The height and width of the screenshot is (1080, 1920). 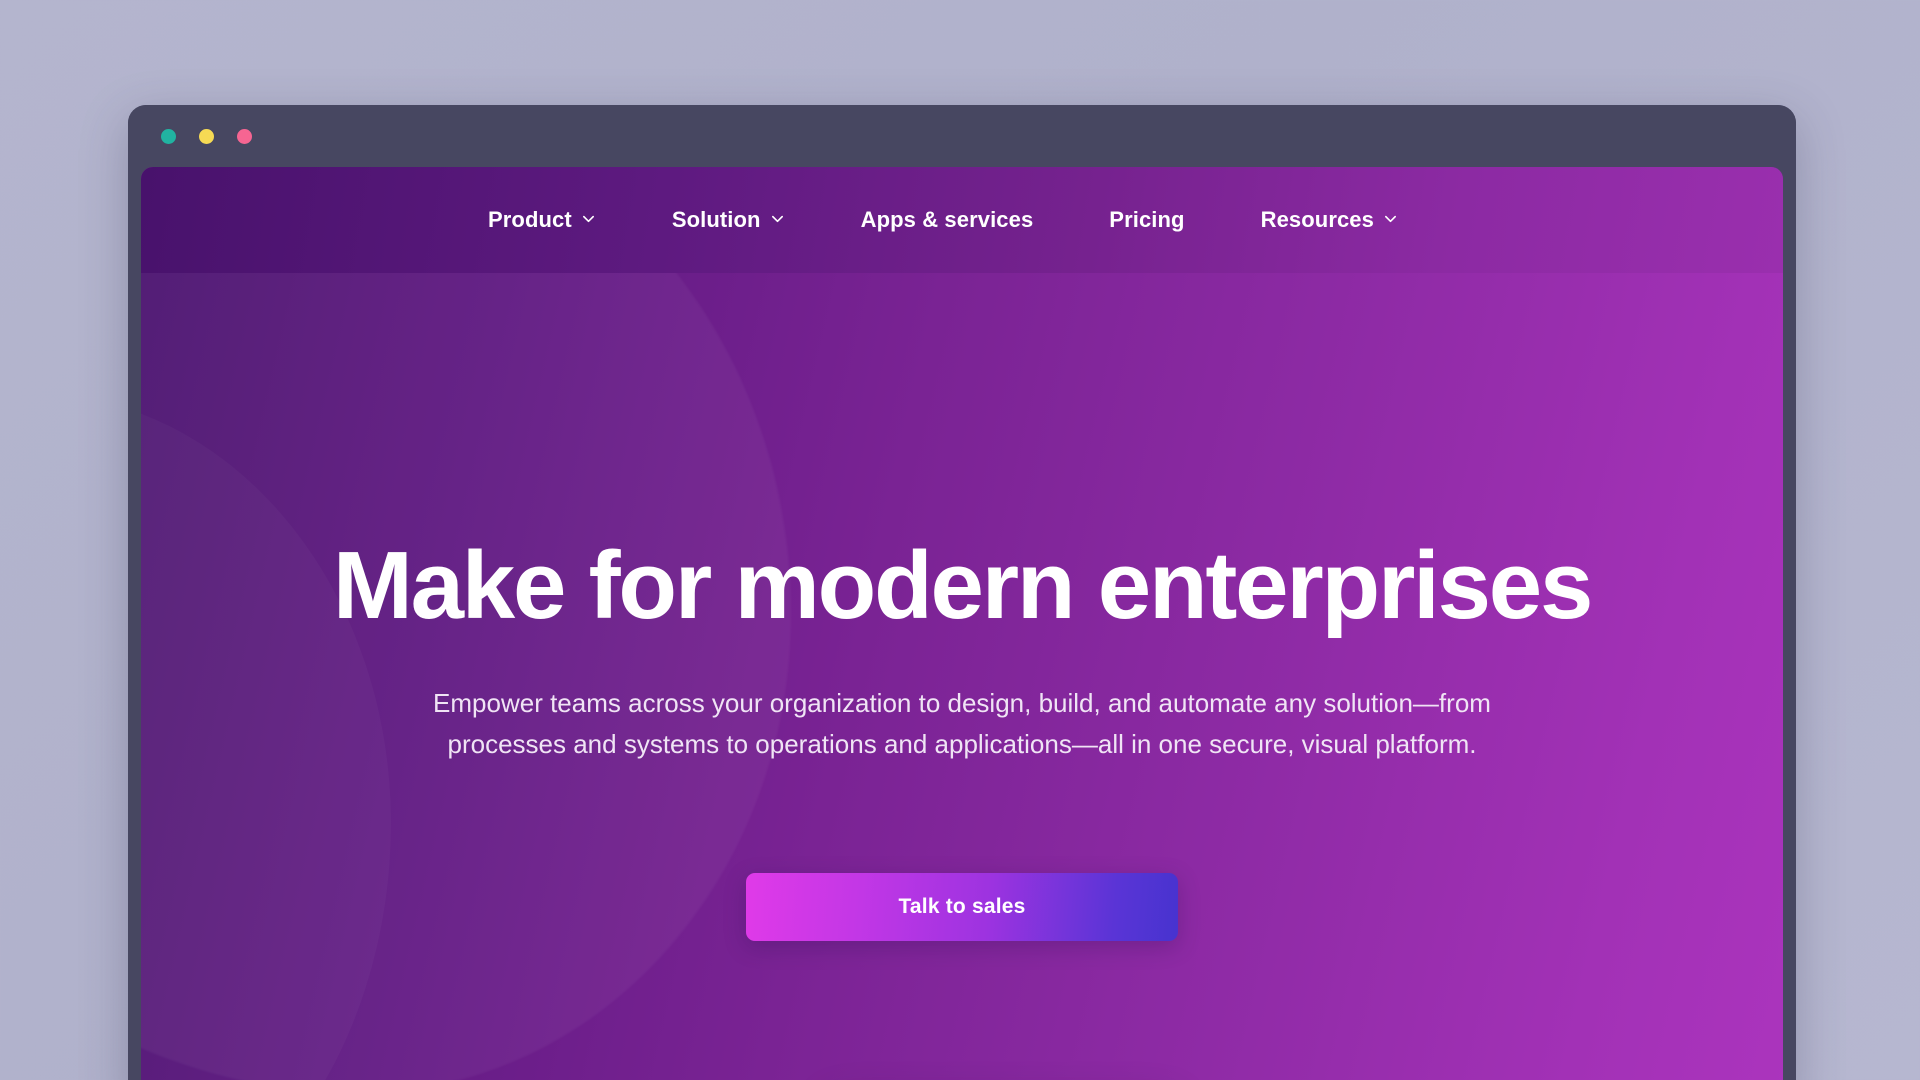 I want to click on nav-item-product: Product, so click(x=542, y=220).